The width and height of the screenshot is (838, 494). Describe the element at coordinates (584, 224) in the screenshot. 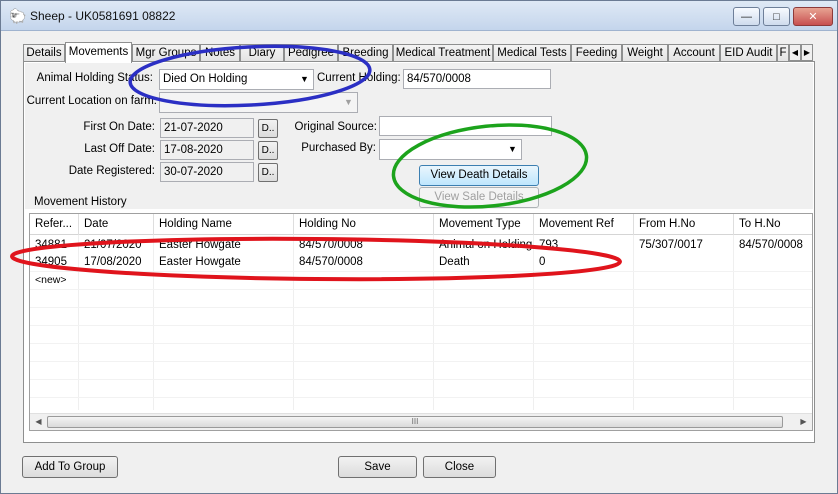

I see `column-header-movement-ref: Movement Ref` at that location.